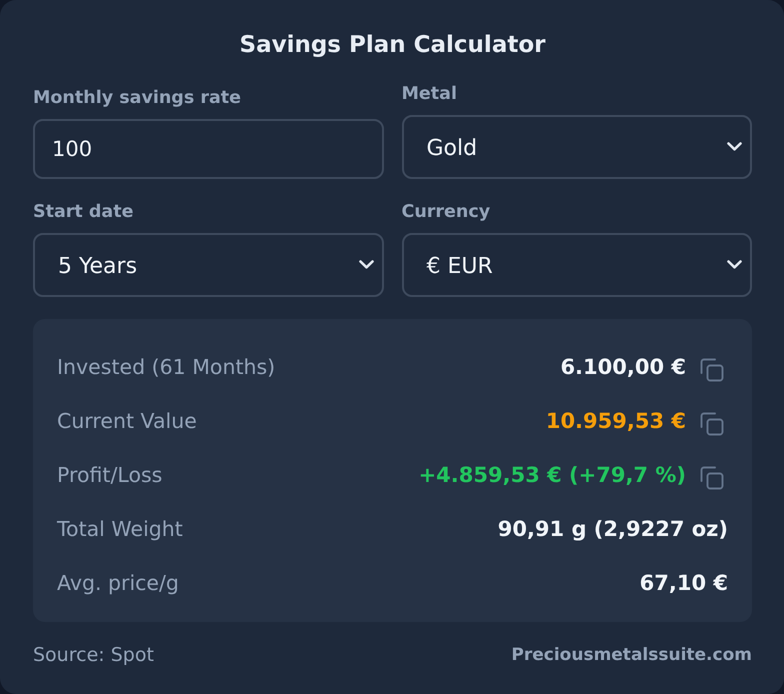 This screenshot has width=784, height=694. I want to click on result-label: Avg. price/g, so click(118, 583).